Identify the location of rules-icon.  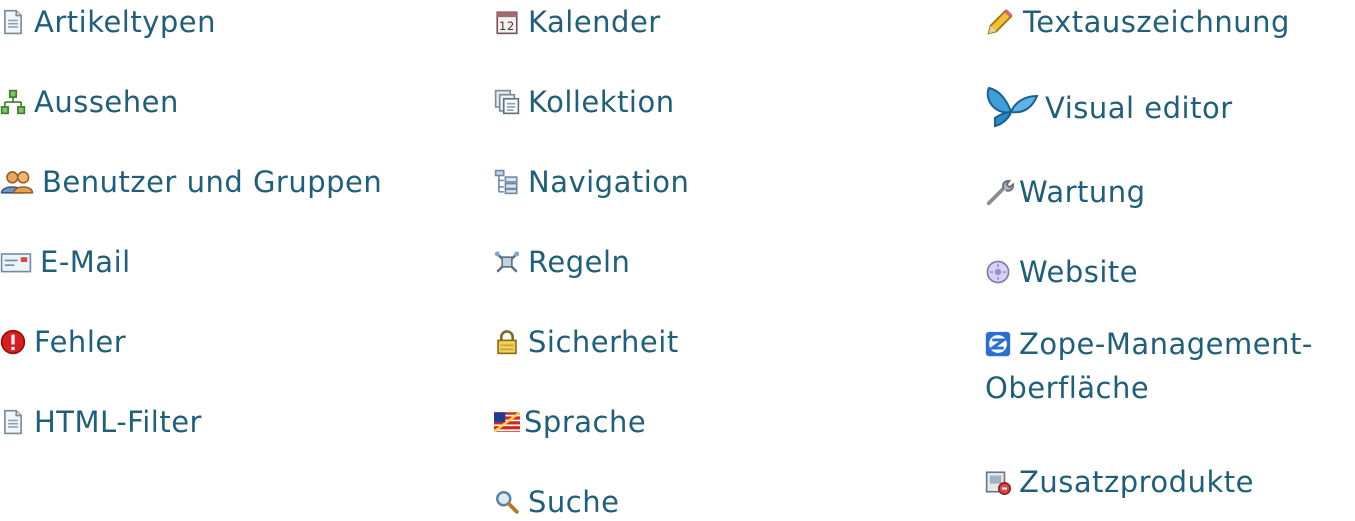
(507, 262).